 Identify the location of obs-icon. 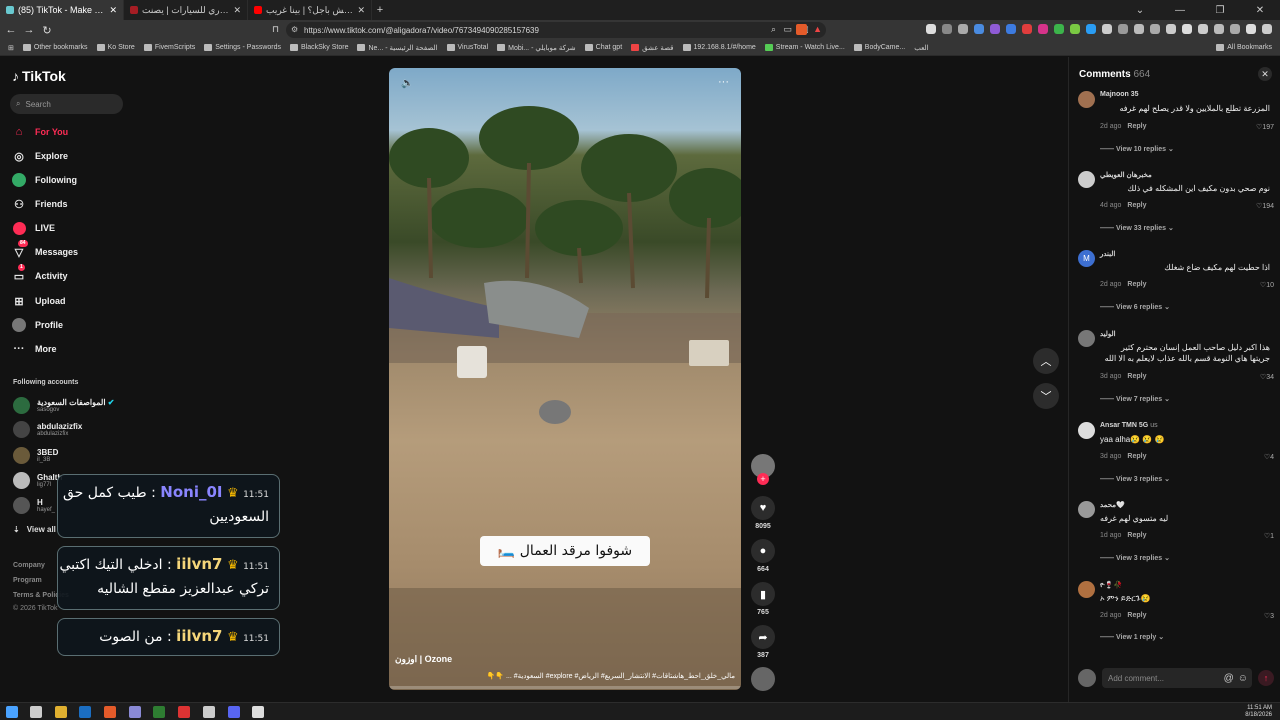
(258, 712).